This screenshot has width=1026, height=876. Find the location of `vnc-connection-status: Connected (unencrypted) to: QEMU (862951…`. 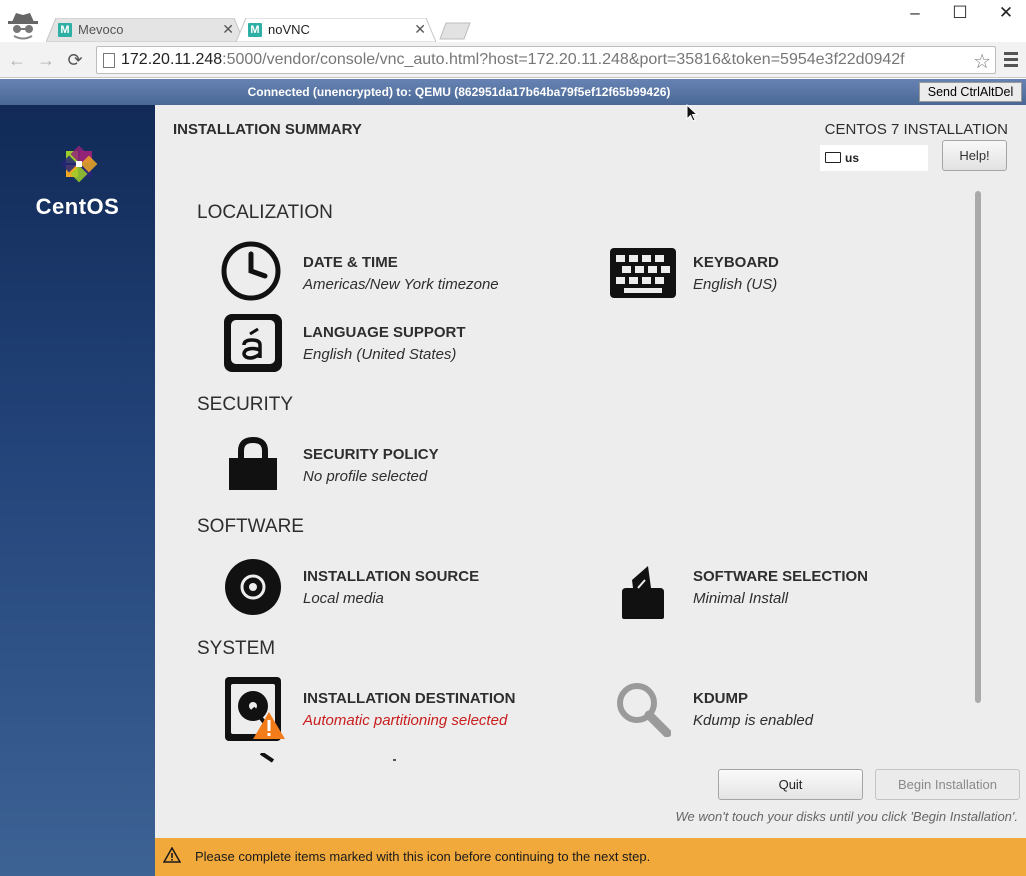

vnc-connection-status: Connected (unencrypted) to: QEMU (862951… is located at coordinates (459, 92).